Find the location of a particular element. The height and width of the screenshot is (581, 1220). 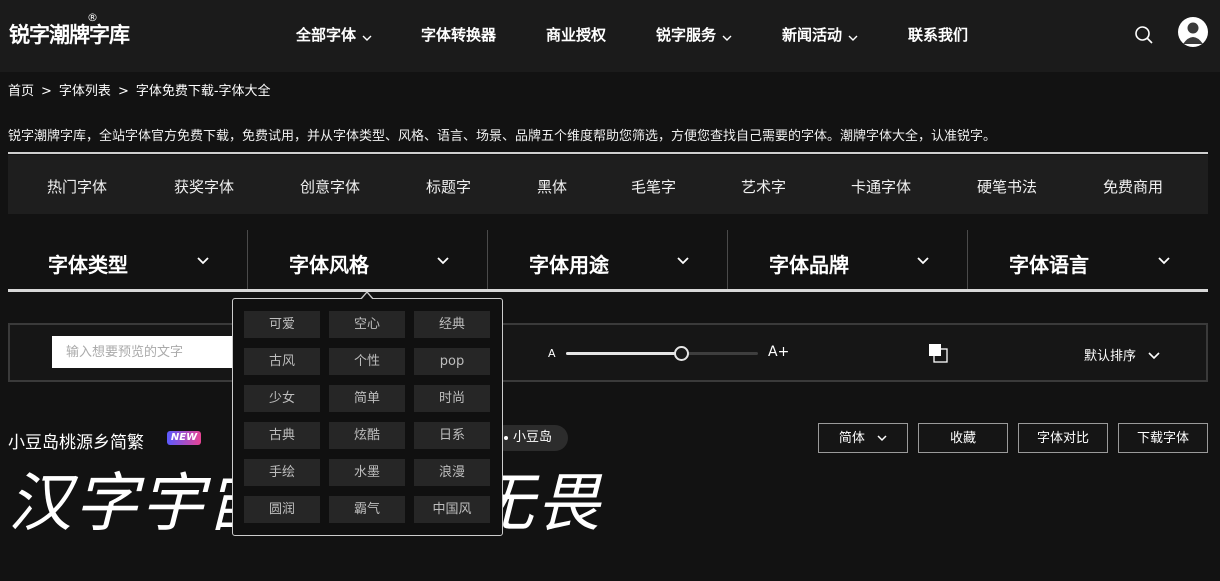

filter-font-style: 字体风格 is located at coordinates (329, 263).